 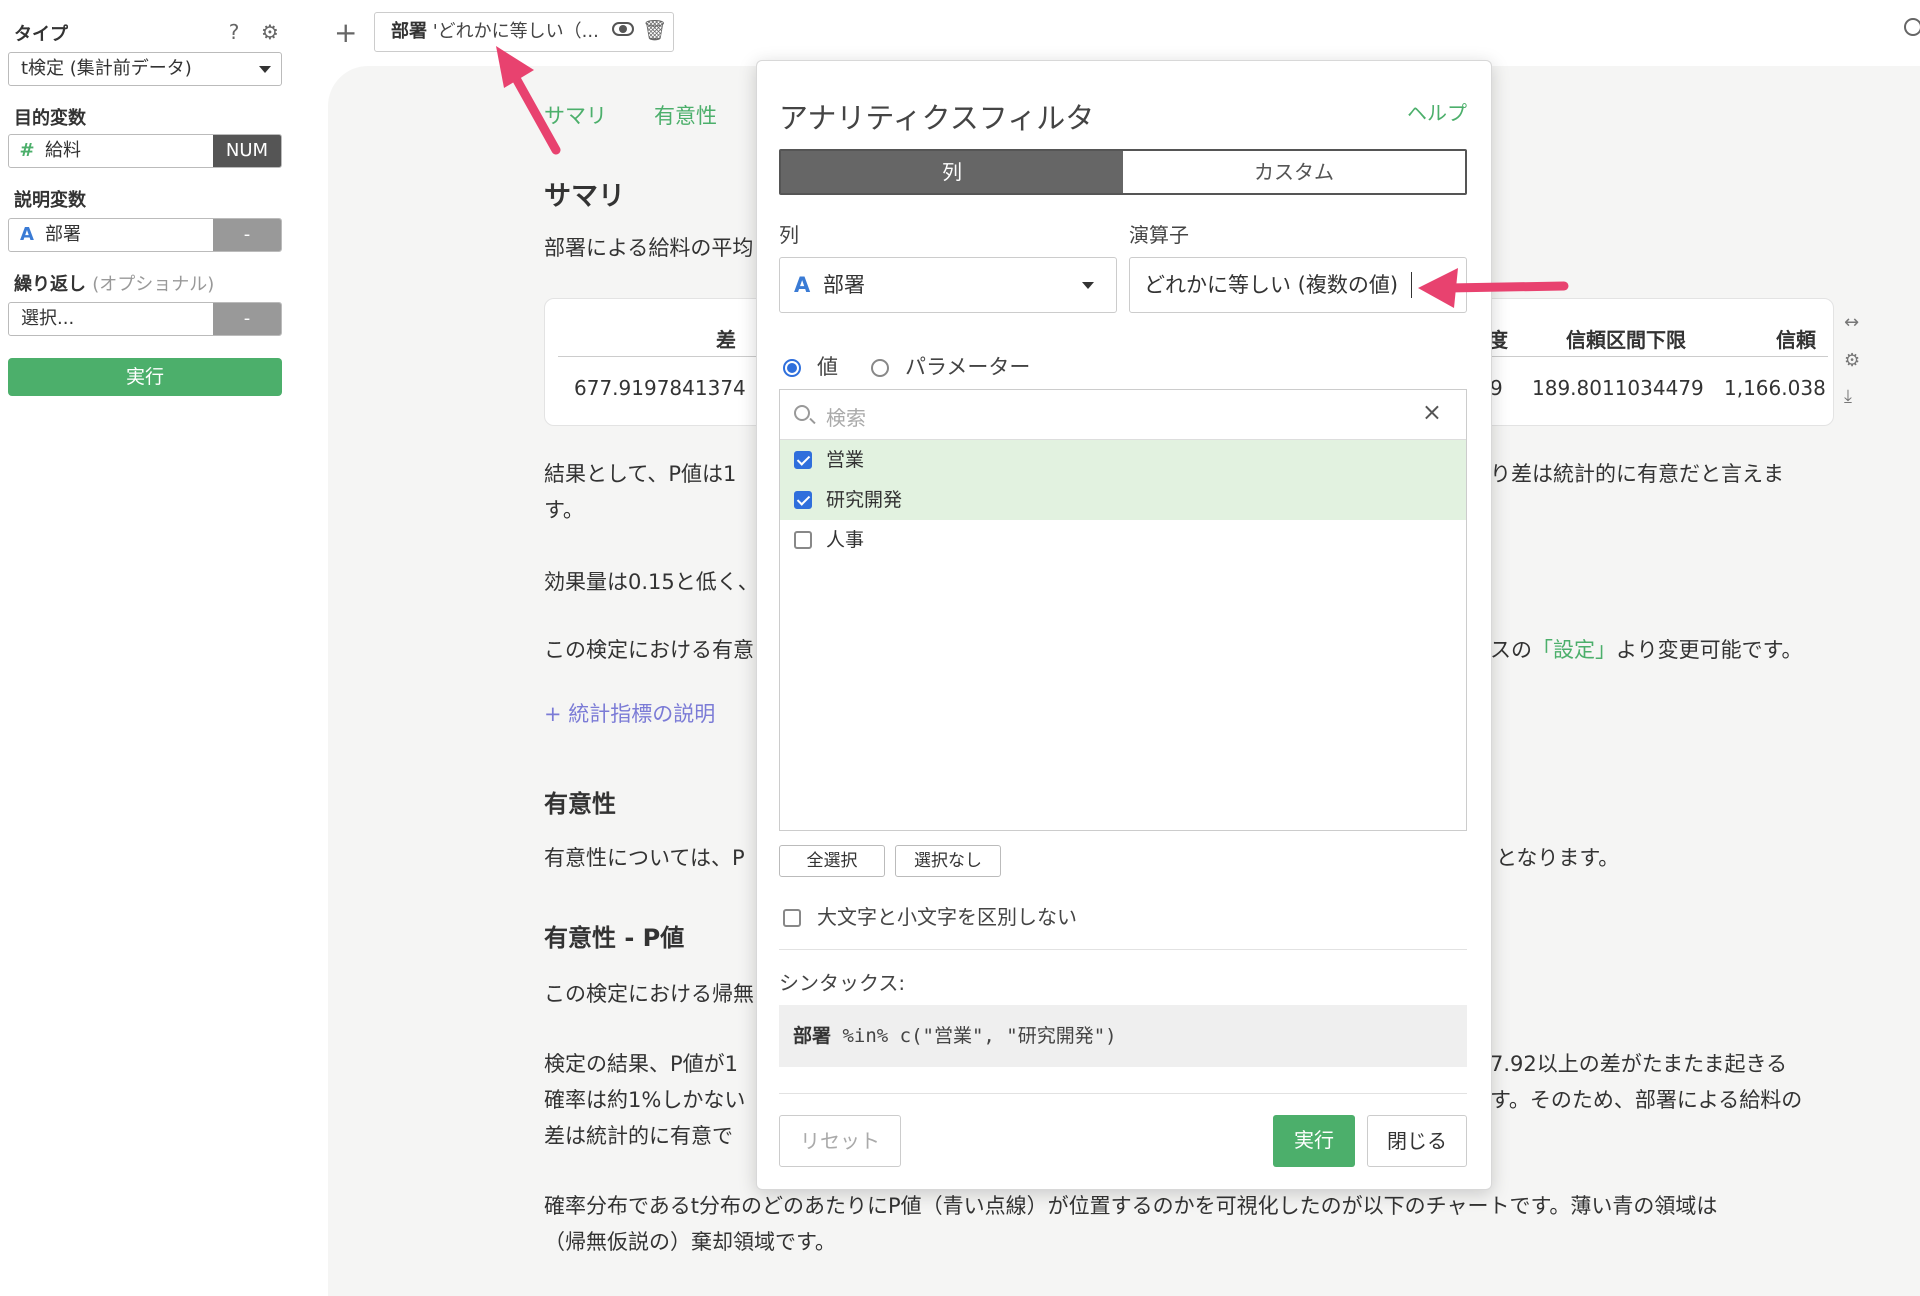 What do you see at coordinates (528, 100) in the screenshot?
I see `annotation-arrow-chip` at bounding box center [528, 100].